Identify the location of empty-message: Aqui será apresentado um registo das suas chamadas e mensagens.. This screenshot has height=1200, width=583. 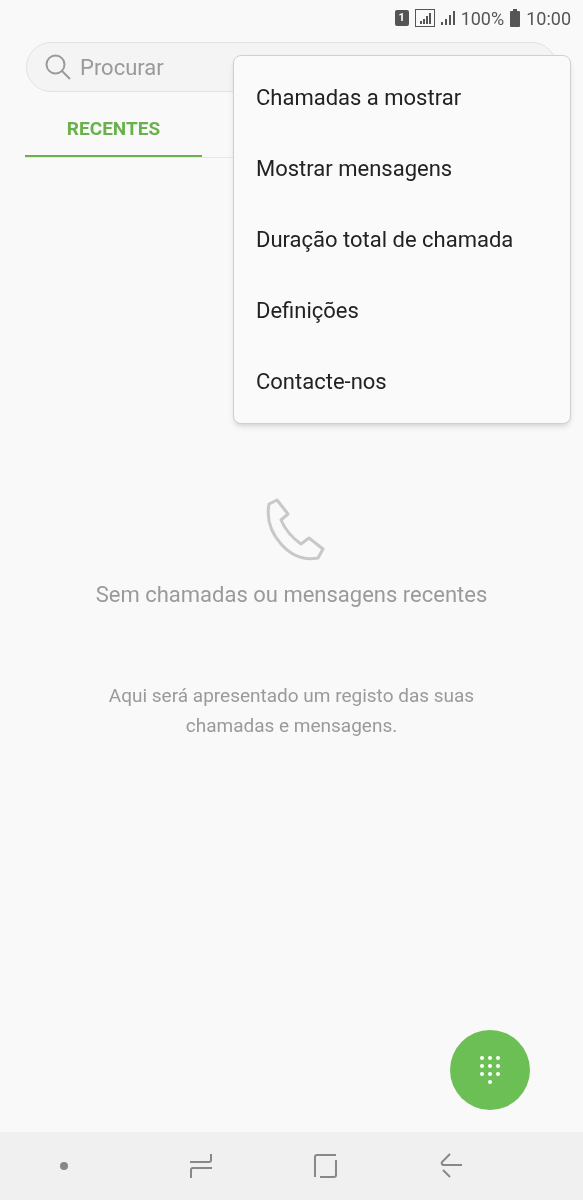
(291, 711).